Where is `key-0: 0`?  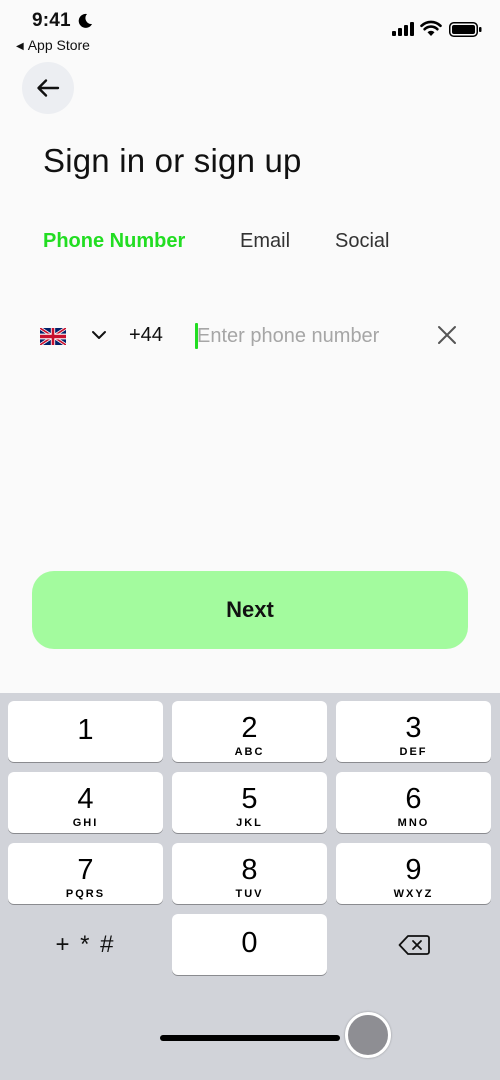 key-0: 0 is located at coordinates (249, 944).